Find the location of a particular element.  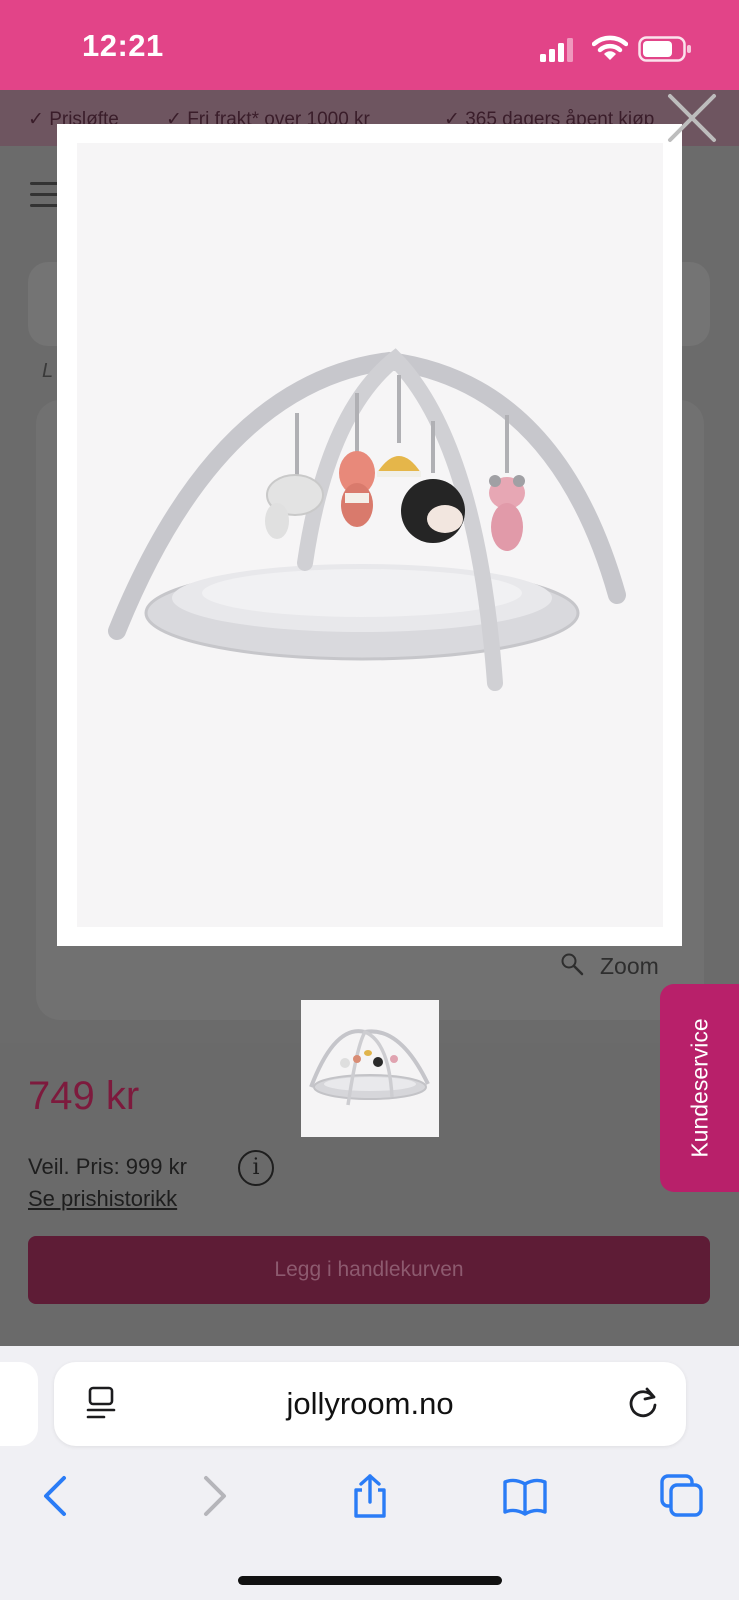

back-icon is located at coordinates (56, 1496).